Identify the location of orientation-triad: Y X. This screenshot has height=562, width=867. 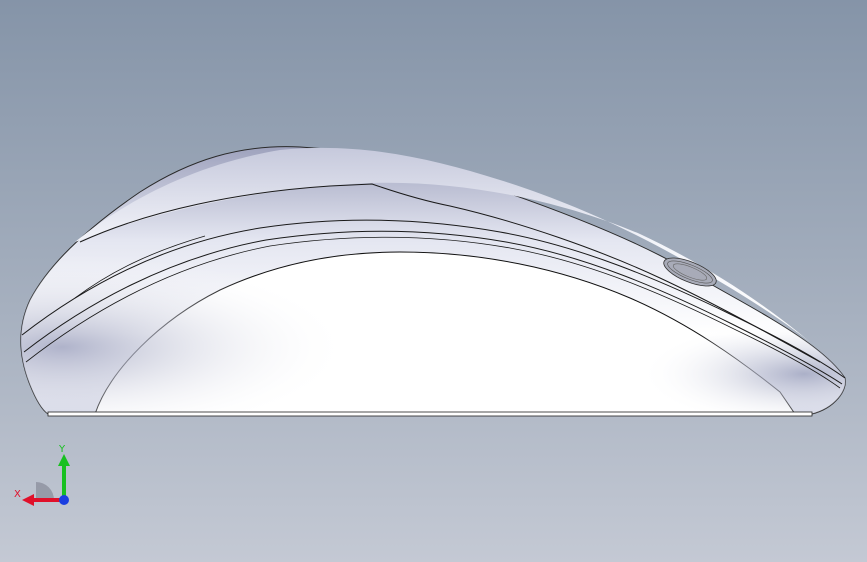
(42, 475).